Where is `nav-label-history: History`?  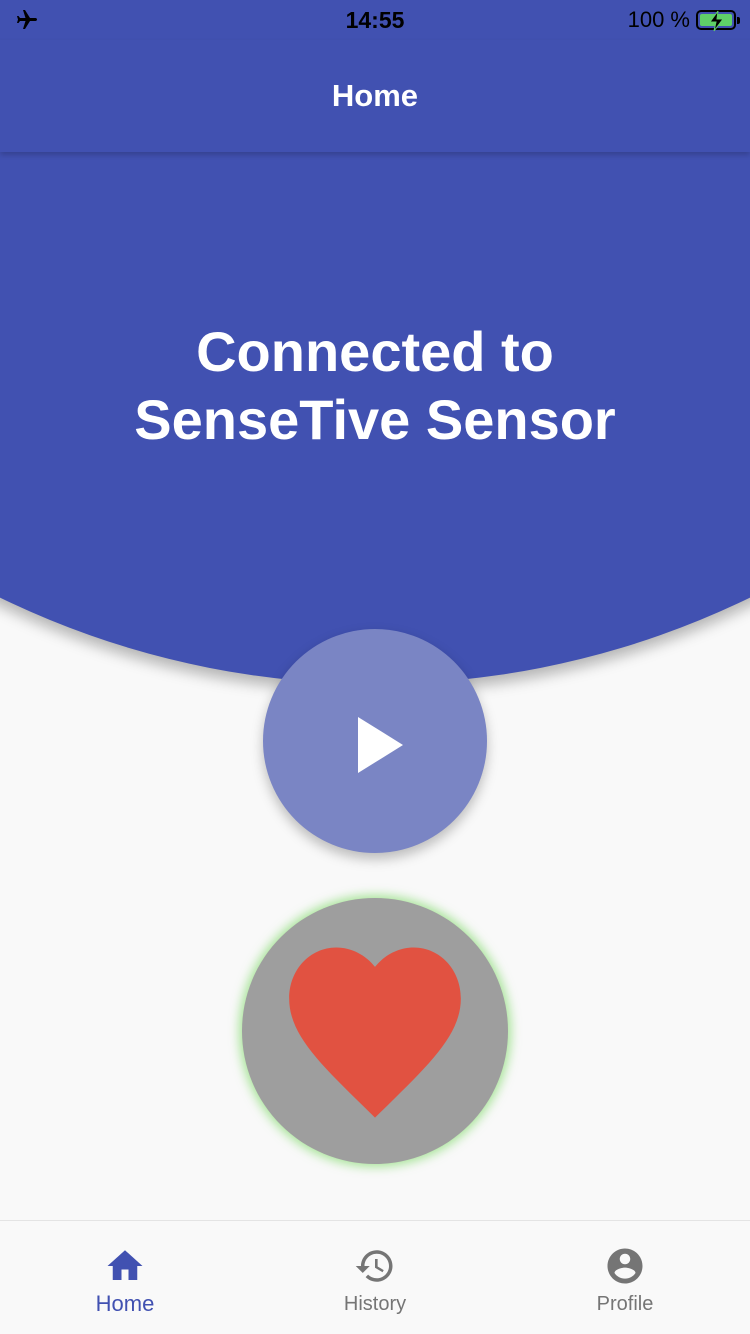
nav-label-history: History is located at coordinates (375, 1304).